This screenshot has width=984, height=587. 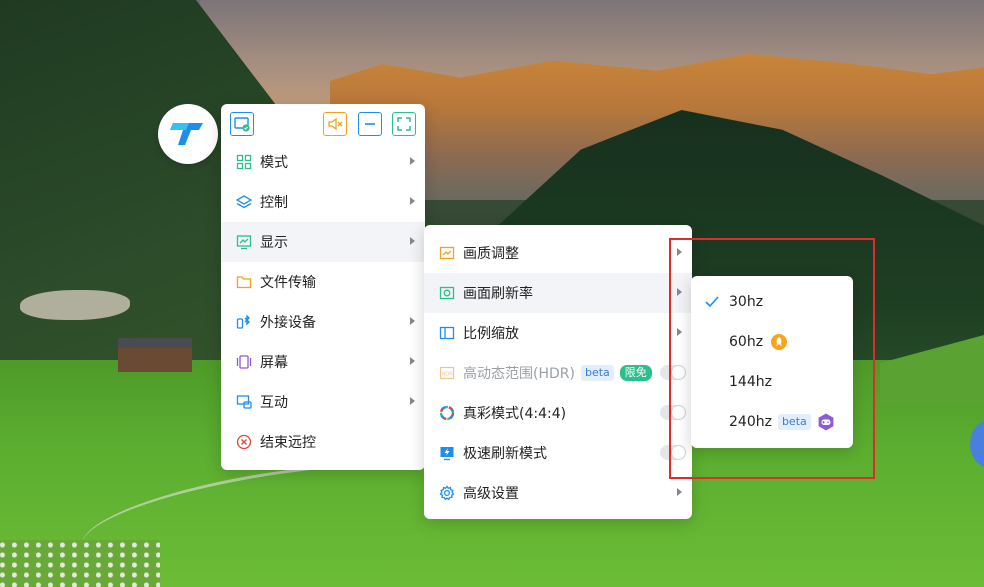 What do you see at coordinates (446, 453) in the screenshot?
I see `lightning-monitor-icon` at bounding box center [446, 453].